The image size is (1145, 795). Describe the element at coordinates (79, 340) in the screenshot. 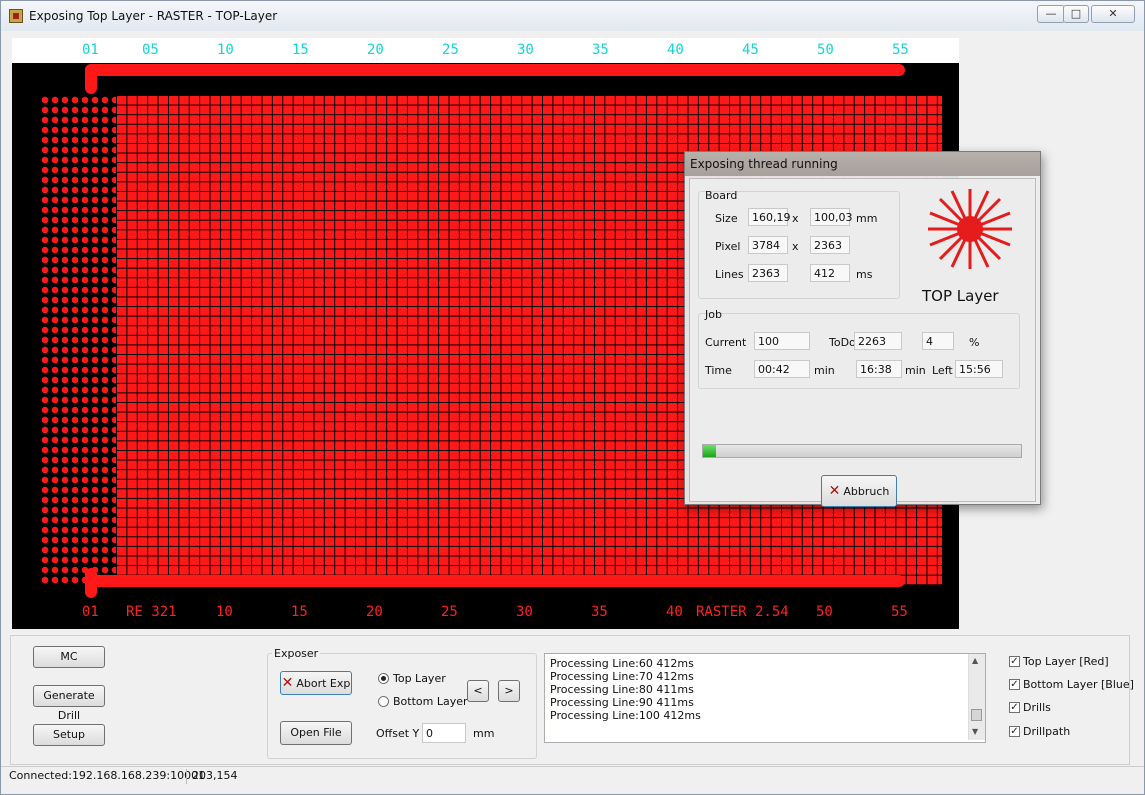

I see `left-pad-column` at that location.